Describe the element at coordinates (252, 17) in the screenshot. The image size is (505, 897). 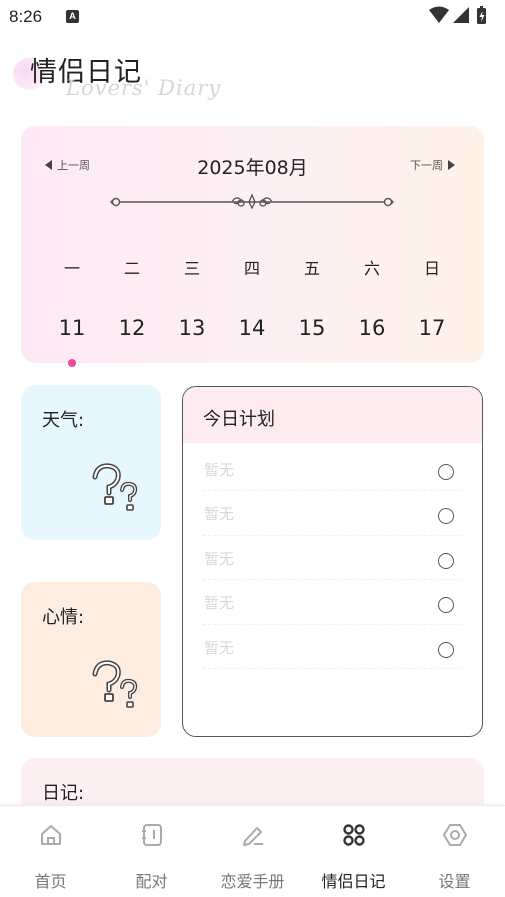
I see `status-bar: 8:26 A` at that location.